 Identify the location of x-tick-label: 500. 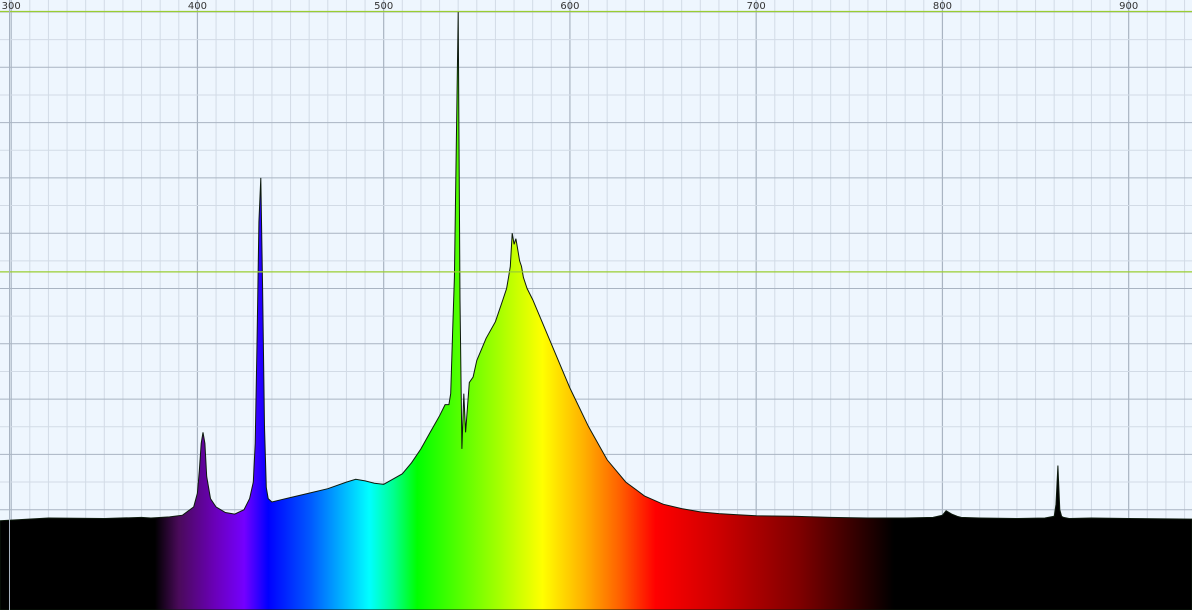
(383, 6).